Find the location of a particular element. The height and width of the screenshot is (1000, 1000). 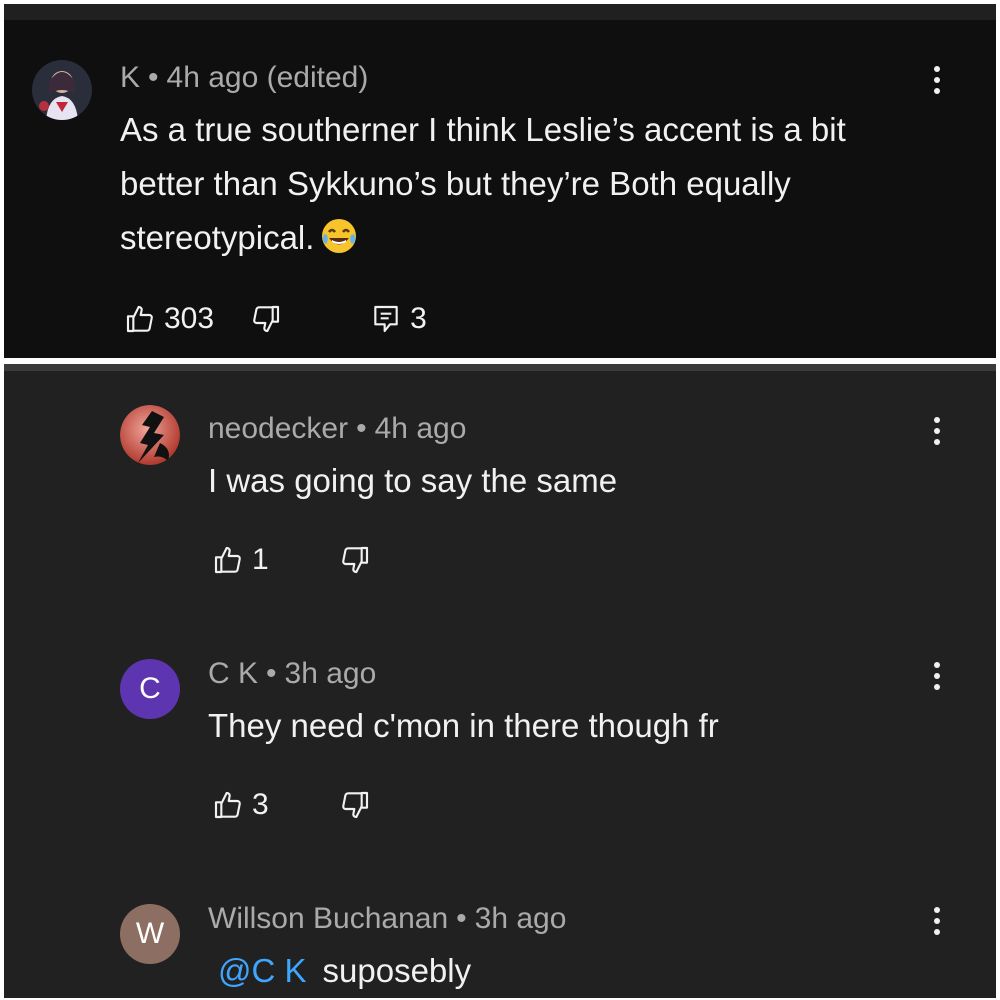

reply-meta: C K • 3h ago is located at coordinates (292, 674).